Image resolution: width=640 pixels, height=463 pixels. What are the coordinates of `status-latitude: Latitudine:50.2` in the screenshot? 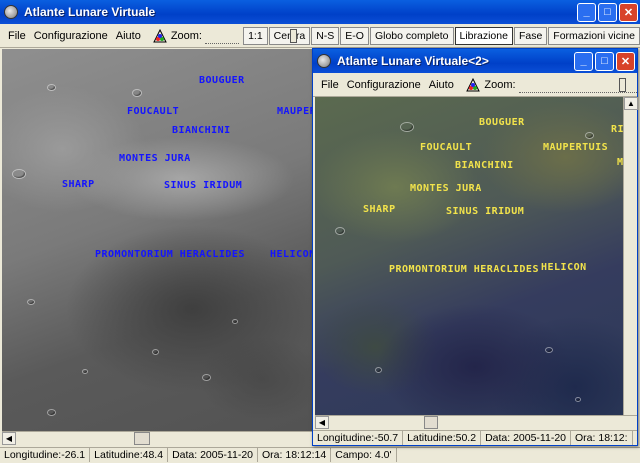 It's located at (442, 438).